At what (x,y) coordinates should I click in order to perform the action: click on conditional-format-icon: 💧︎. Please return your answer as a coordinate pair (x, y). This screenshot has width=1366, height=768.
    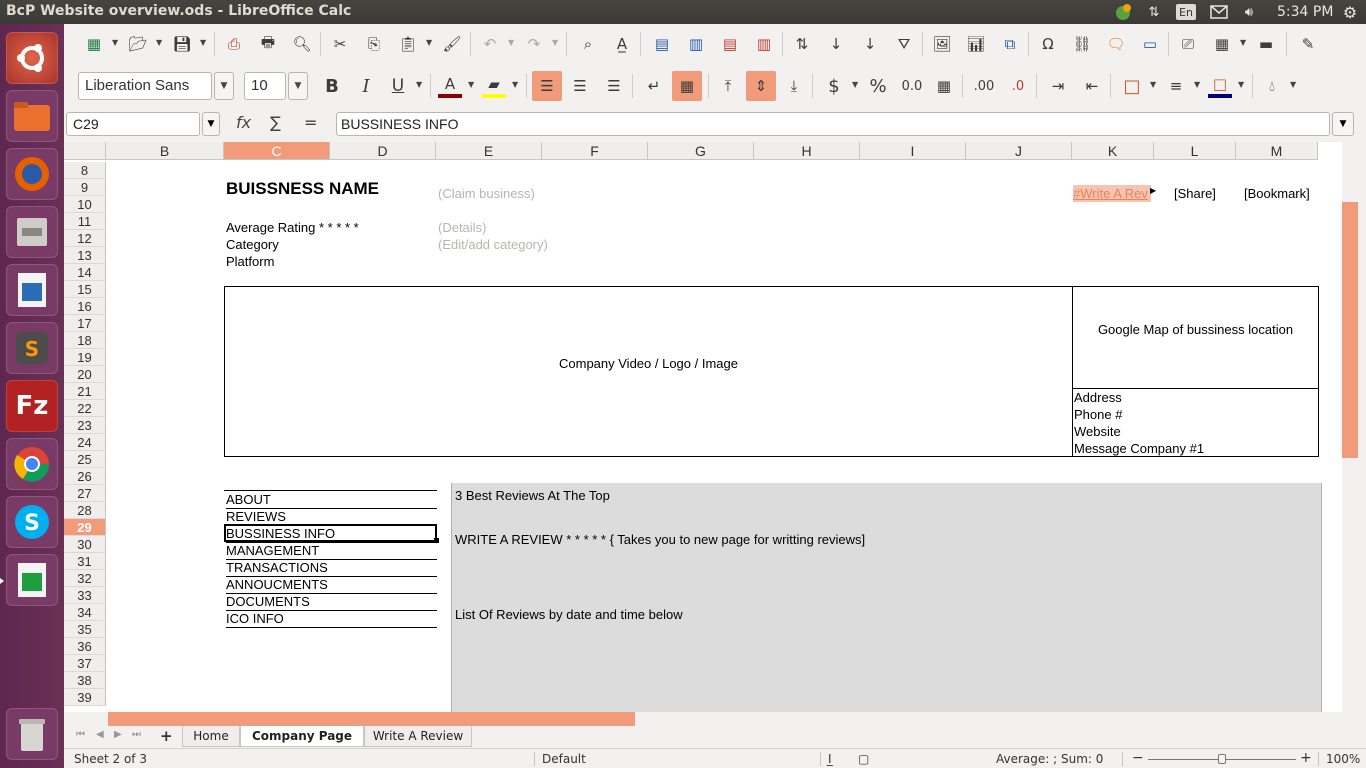
    Looking at the image, I should click on (1272, 86).